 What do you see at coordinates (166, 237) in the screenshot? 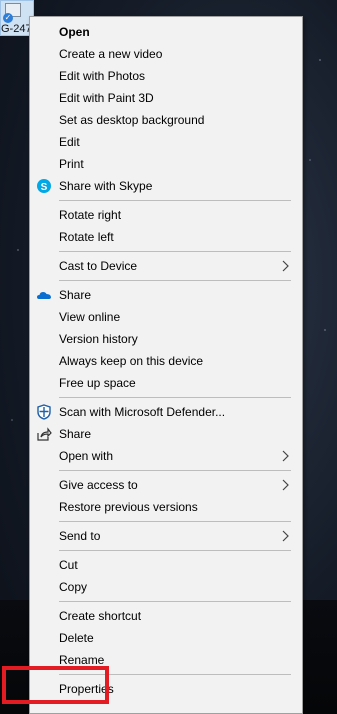
I see `menu-item-rotate-left: Rotate left` at bounding box center [166, 237].